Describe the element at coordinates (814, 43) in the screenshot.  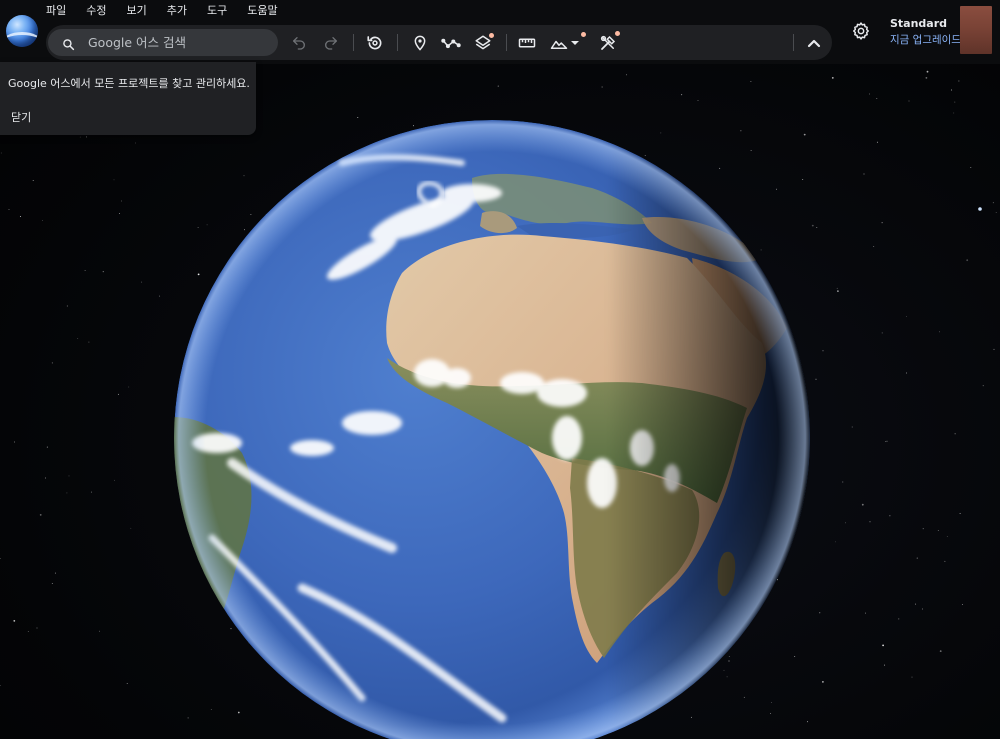
I see `collapse-icon` at that location.